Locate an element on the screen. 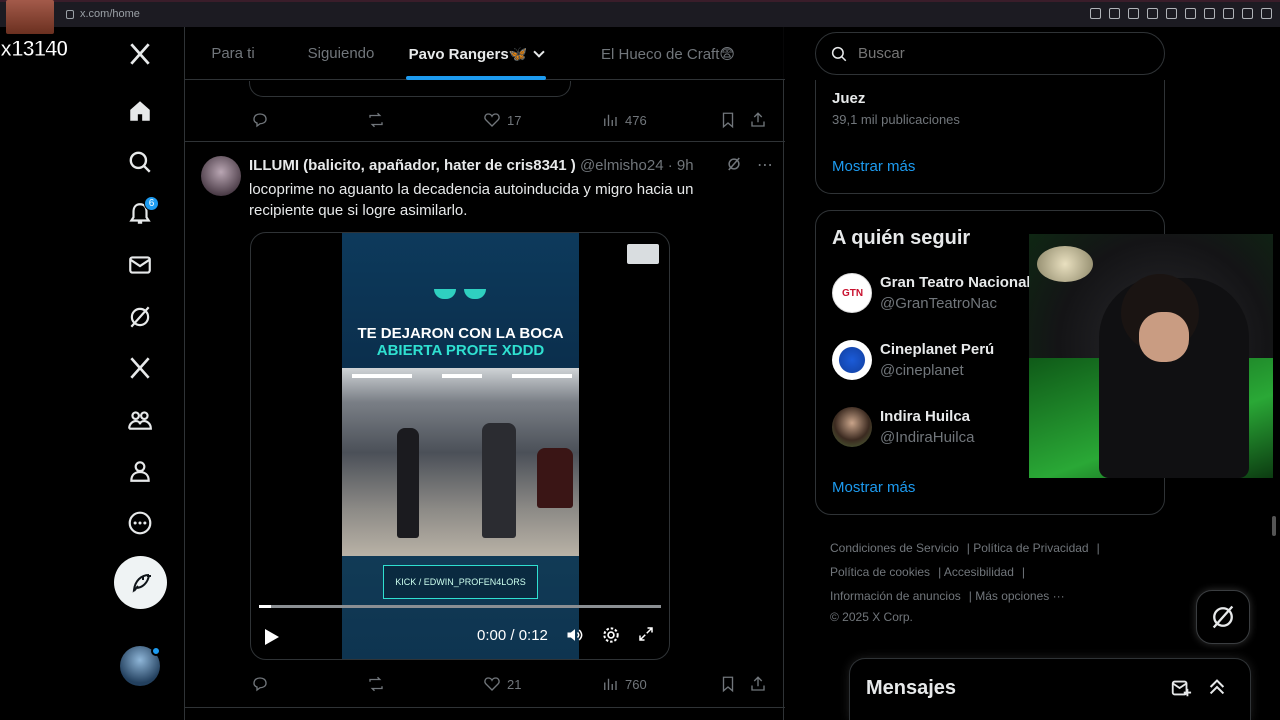 The image size is (1280, 720). previous-tweet-media is located at coordinates (410, 89).